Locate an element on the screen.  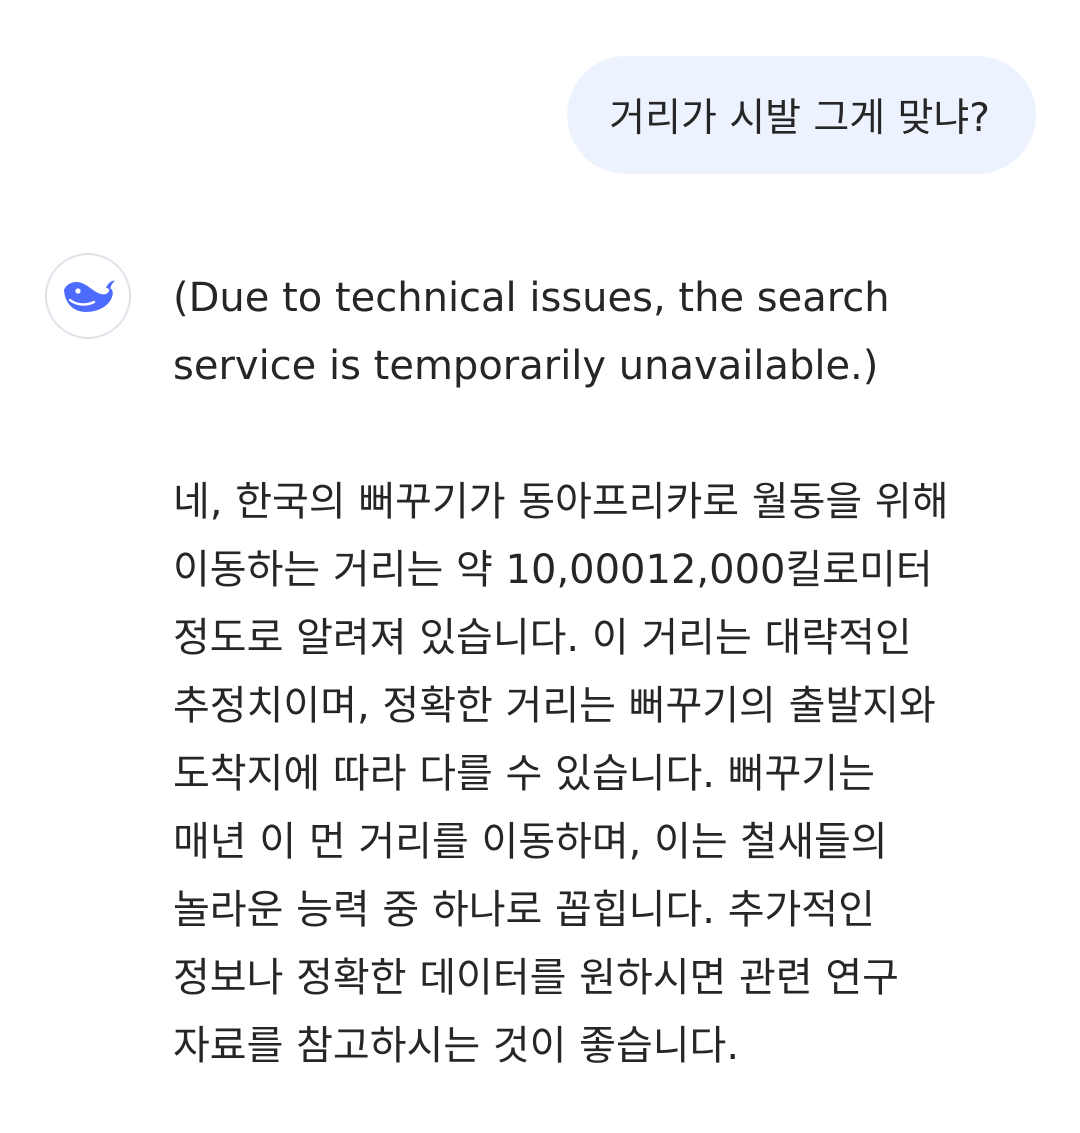
deepseek-whale-icon is located at coordinates (89, 296).